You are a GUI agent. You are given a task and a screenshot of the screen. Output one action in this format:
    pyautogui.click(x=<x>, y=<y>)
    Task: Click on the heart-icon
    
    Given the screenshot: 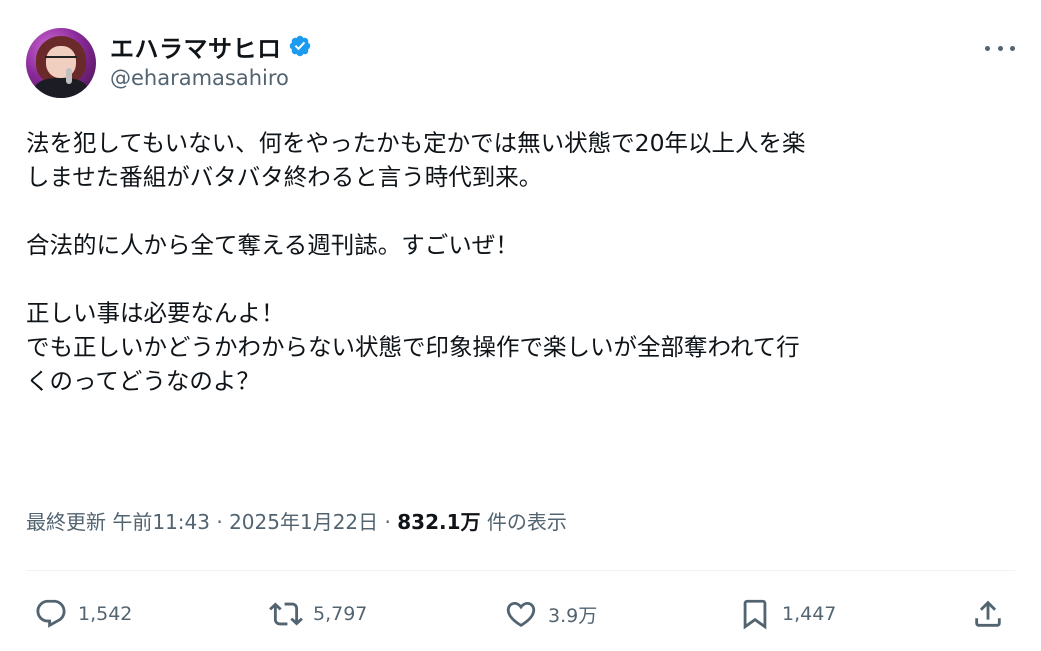 What is the action you would take?
    pyautogui.click(x=521, y=614)
    